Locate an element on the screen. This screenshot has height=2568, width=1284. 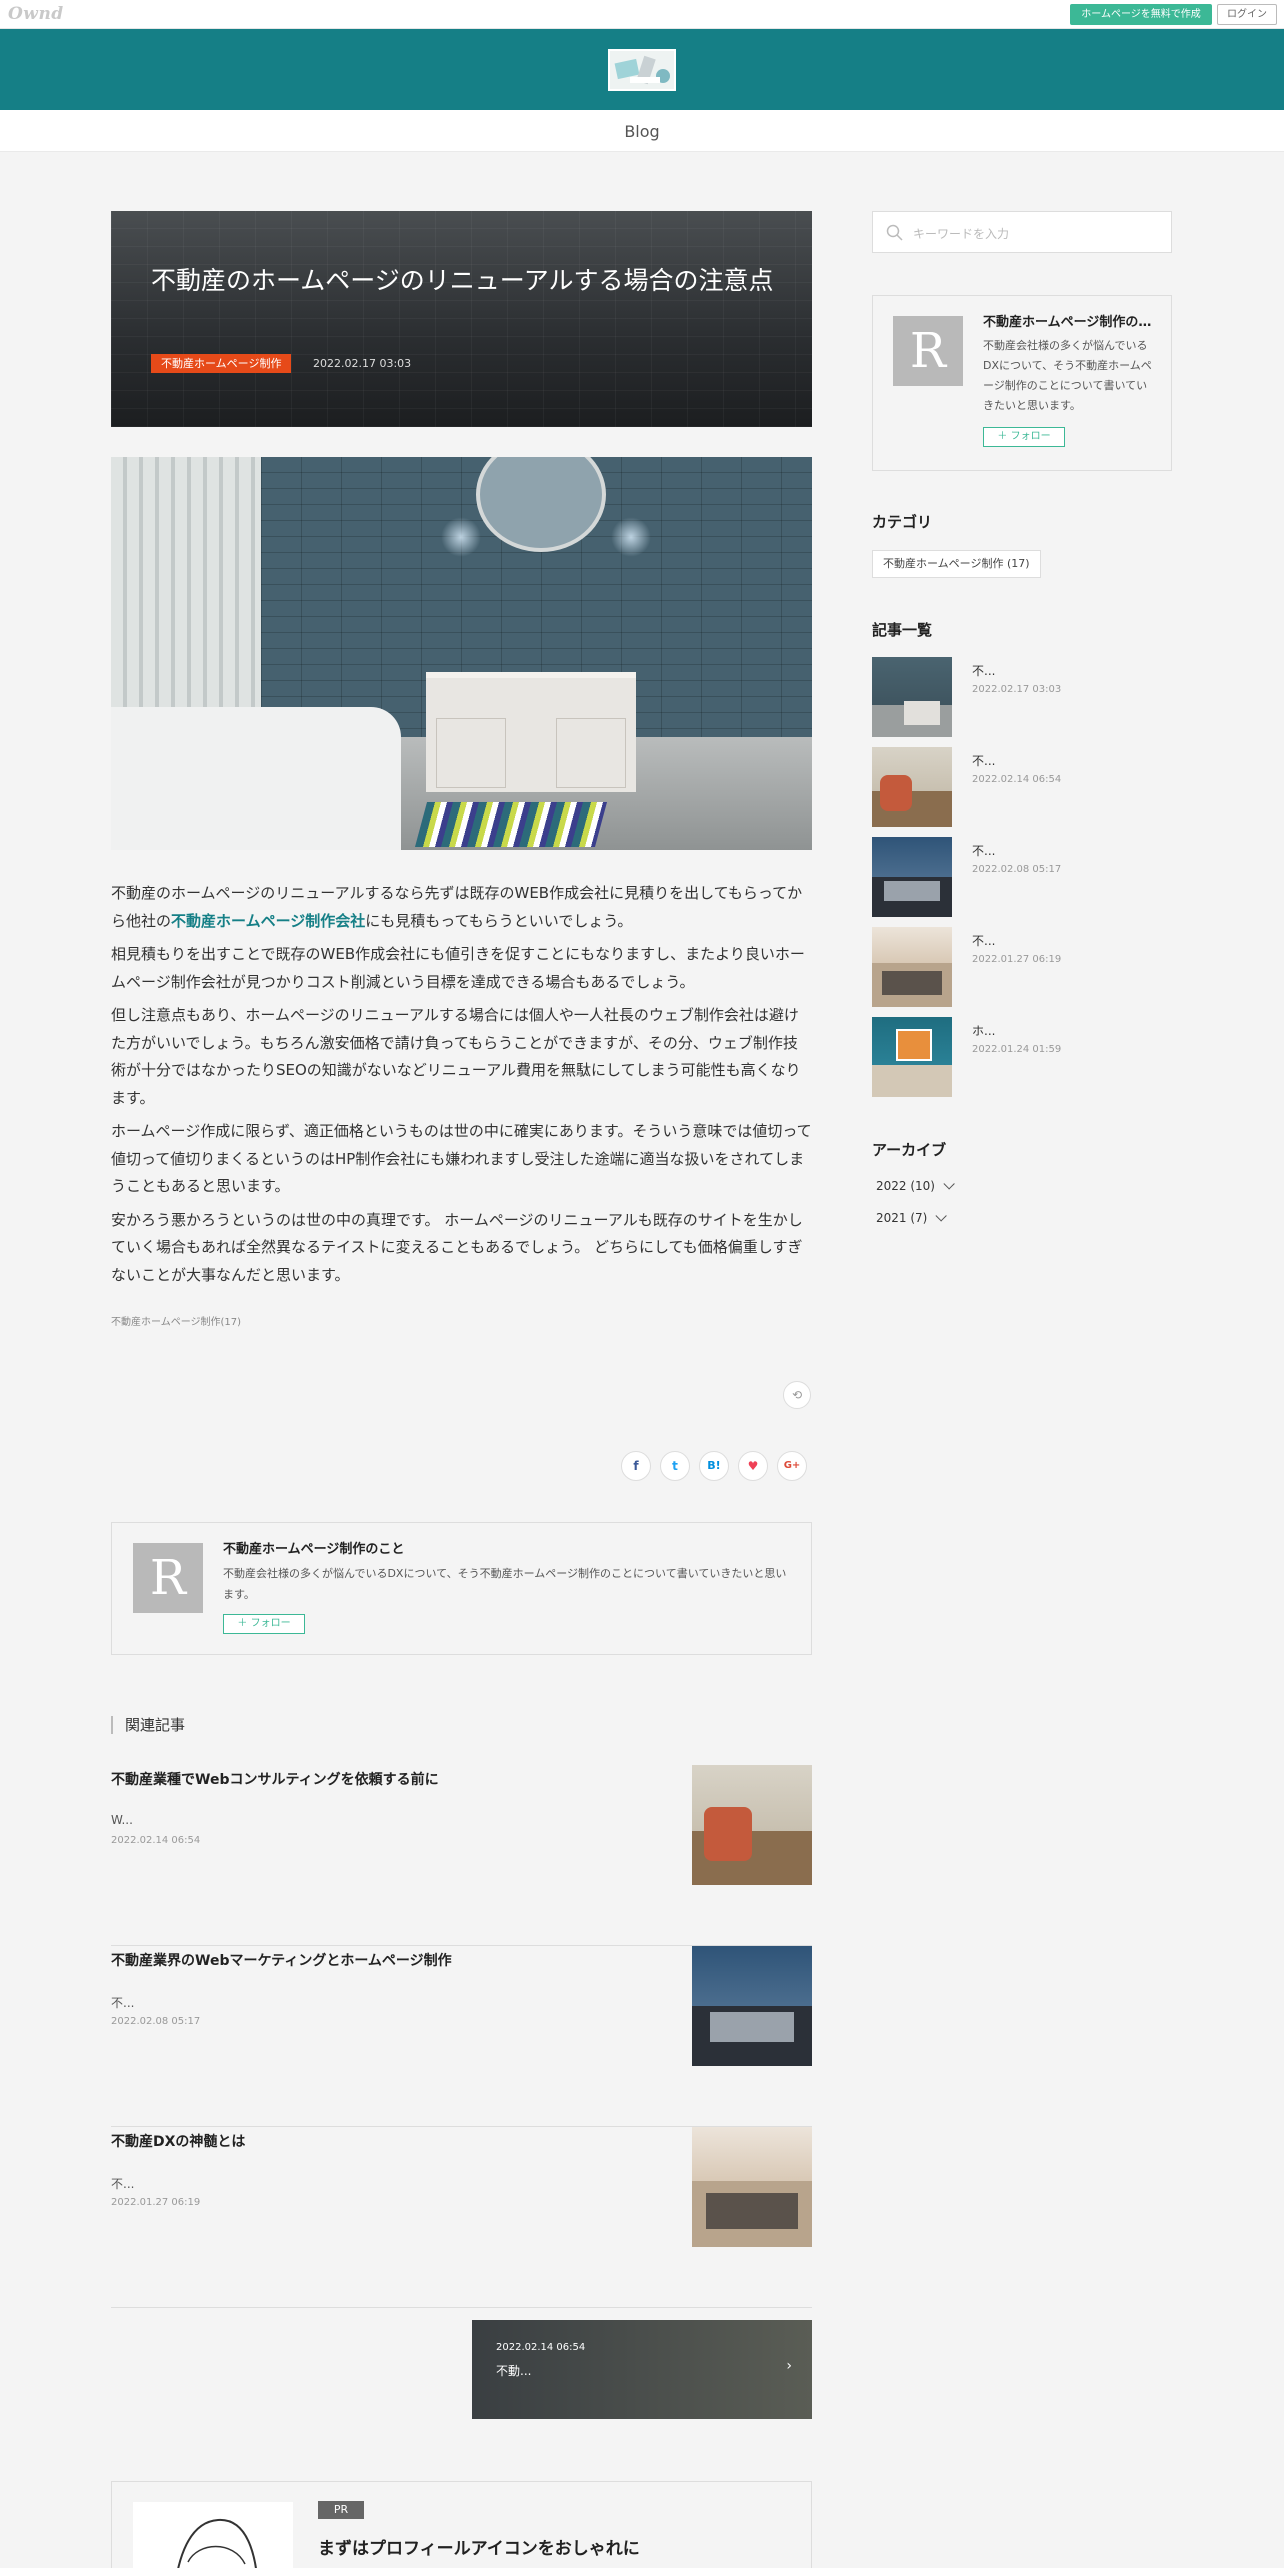
sidebar-list-item: ホ... 2022.01.24 01:59 is located at coordinates (1022, 1057).